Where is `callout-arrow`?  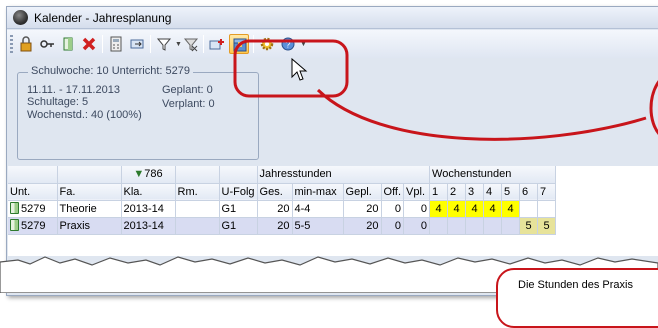
callout-arrow is located at coordinates (481, 114).